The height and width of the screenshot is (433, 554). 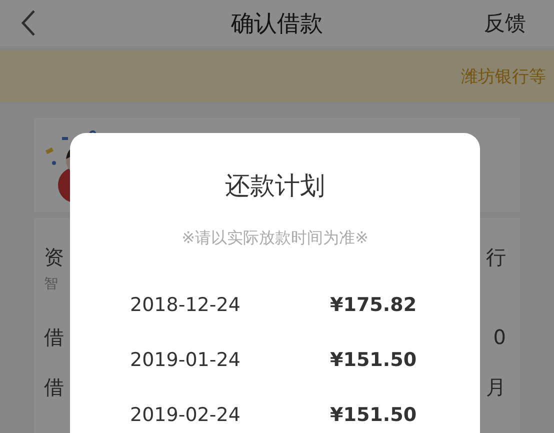 What do you see at coordinates (499, 337) in the screenshot?
I see `detail-value: 0` at bounding box center [499, 337].